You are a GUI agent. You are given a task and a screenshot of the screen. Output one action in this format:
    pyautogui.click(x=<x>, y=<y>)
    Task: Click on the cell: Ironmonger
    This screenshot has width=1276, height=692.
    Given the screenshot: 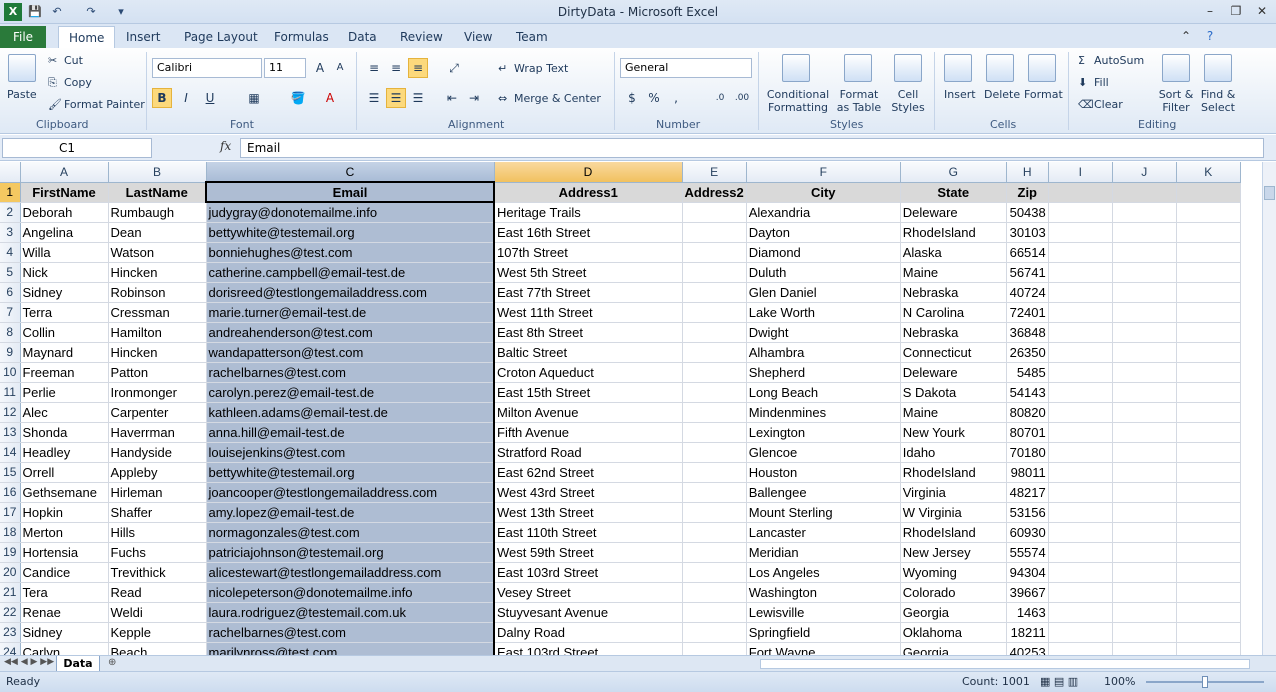 What is the action you would take?
    pyautogui.click(x=157, y=392)
    